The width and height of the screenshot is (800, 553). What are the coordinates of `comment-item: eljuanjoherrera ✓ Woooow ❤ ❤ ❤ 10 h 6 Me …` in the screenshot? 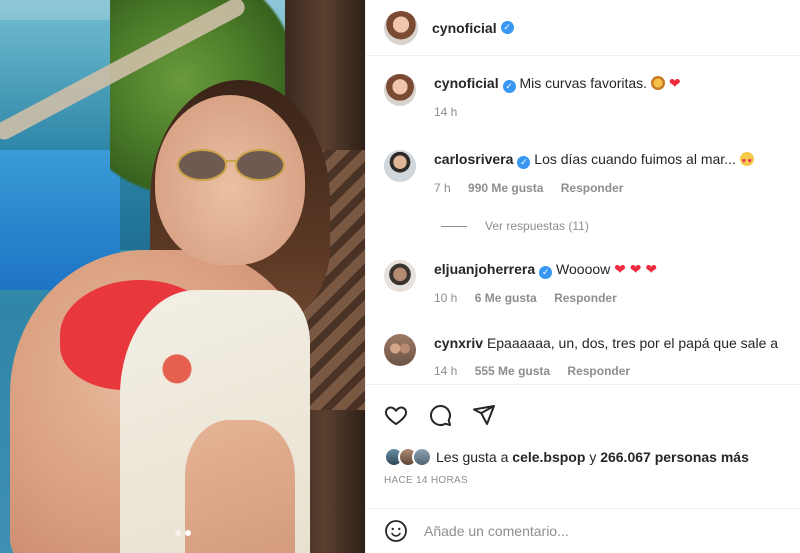 It's located at (592, 283).